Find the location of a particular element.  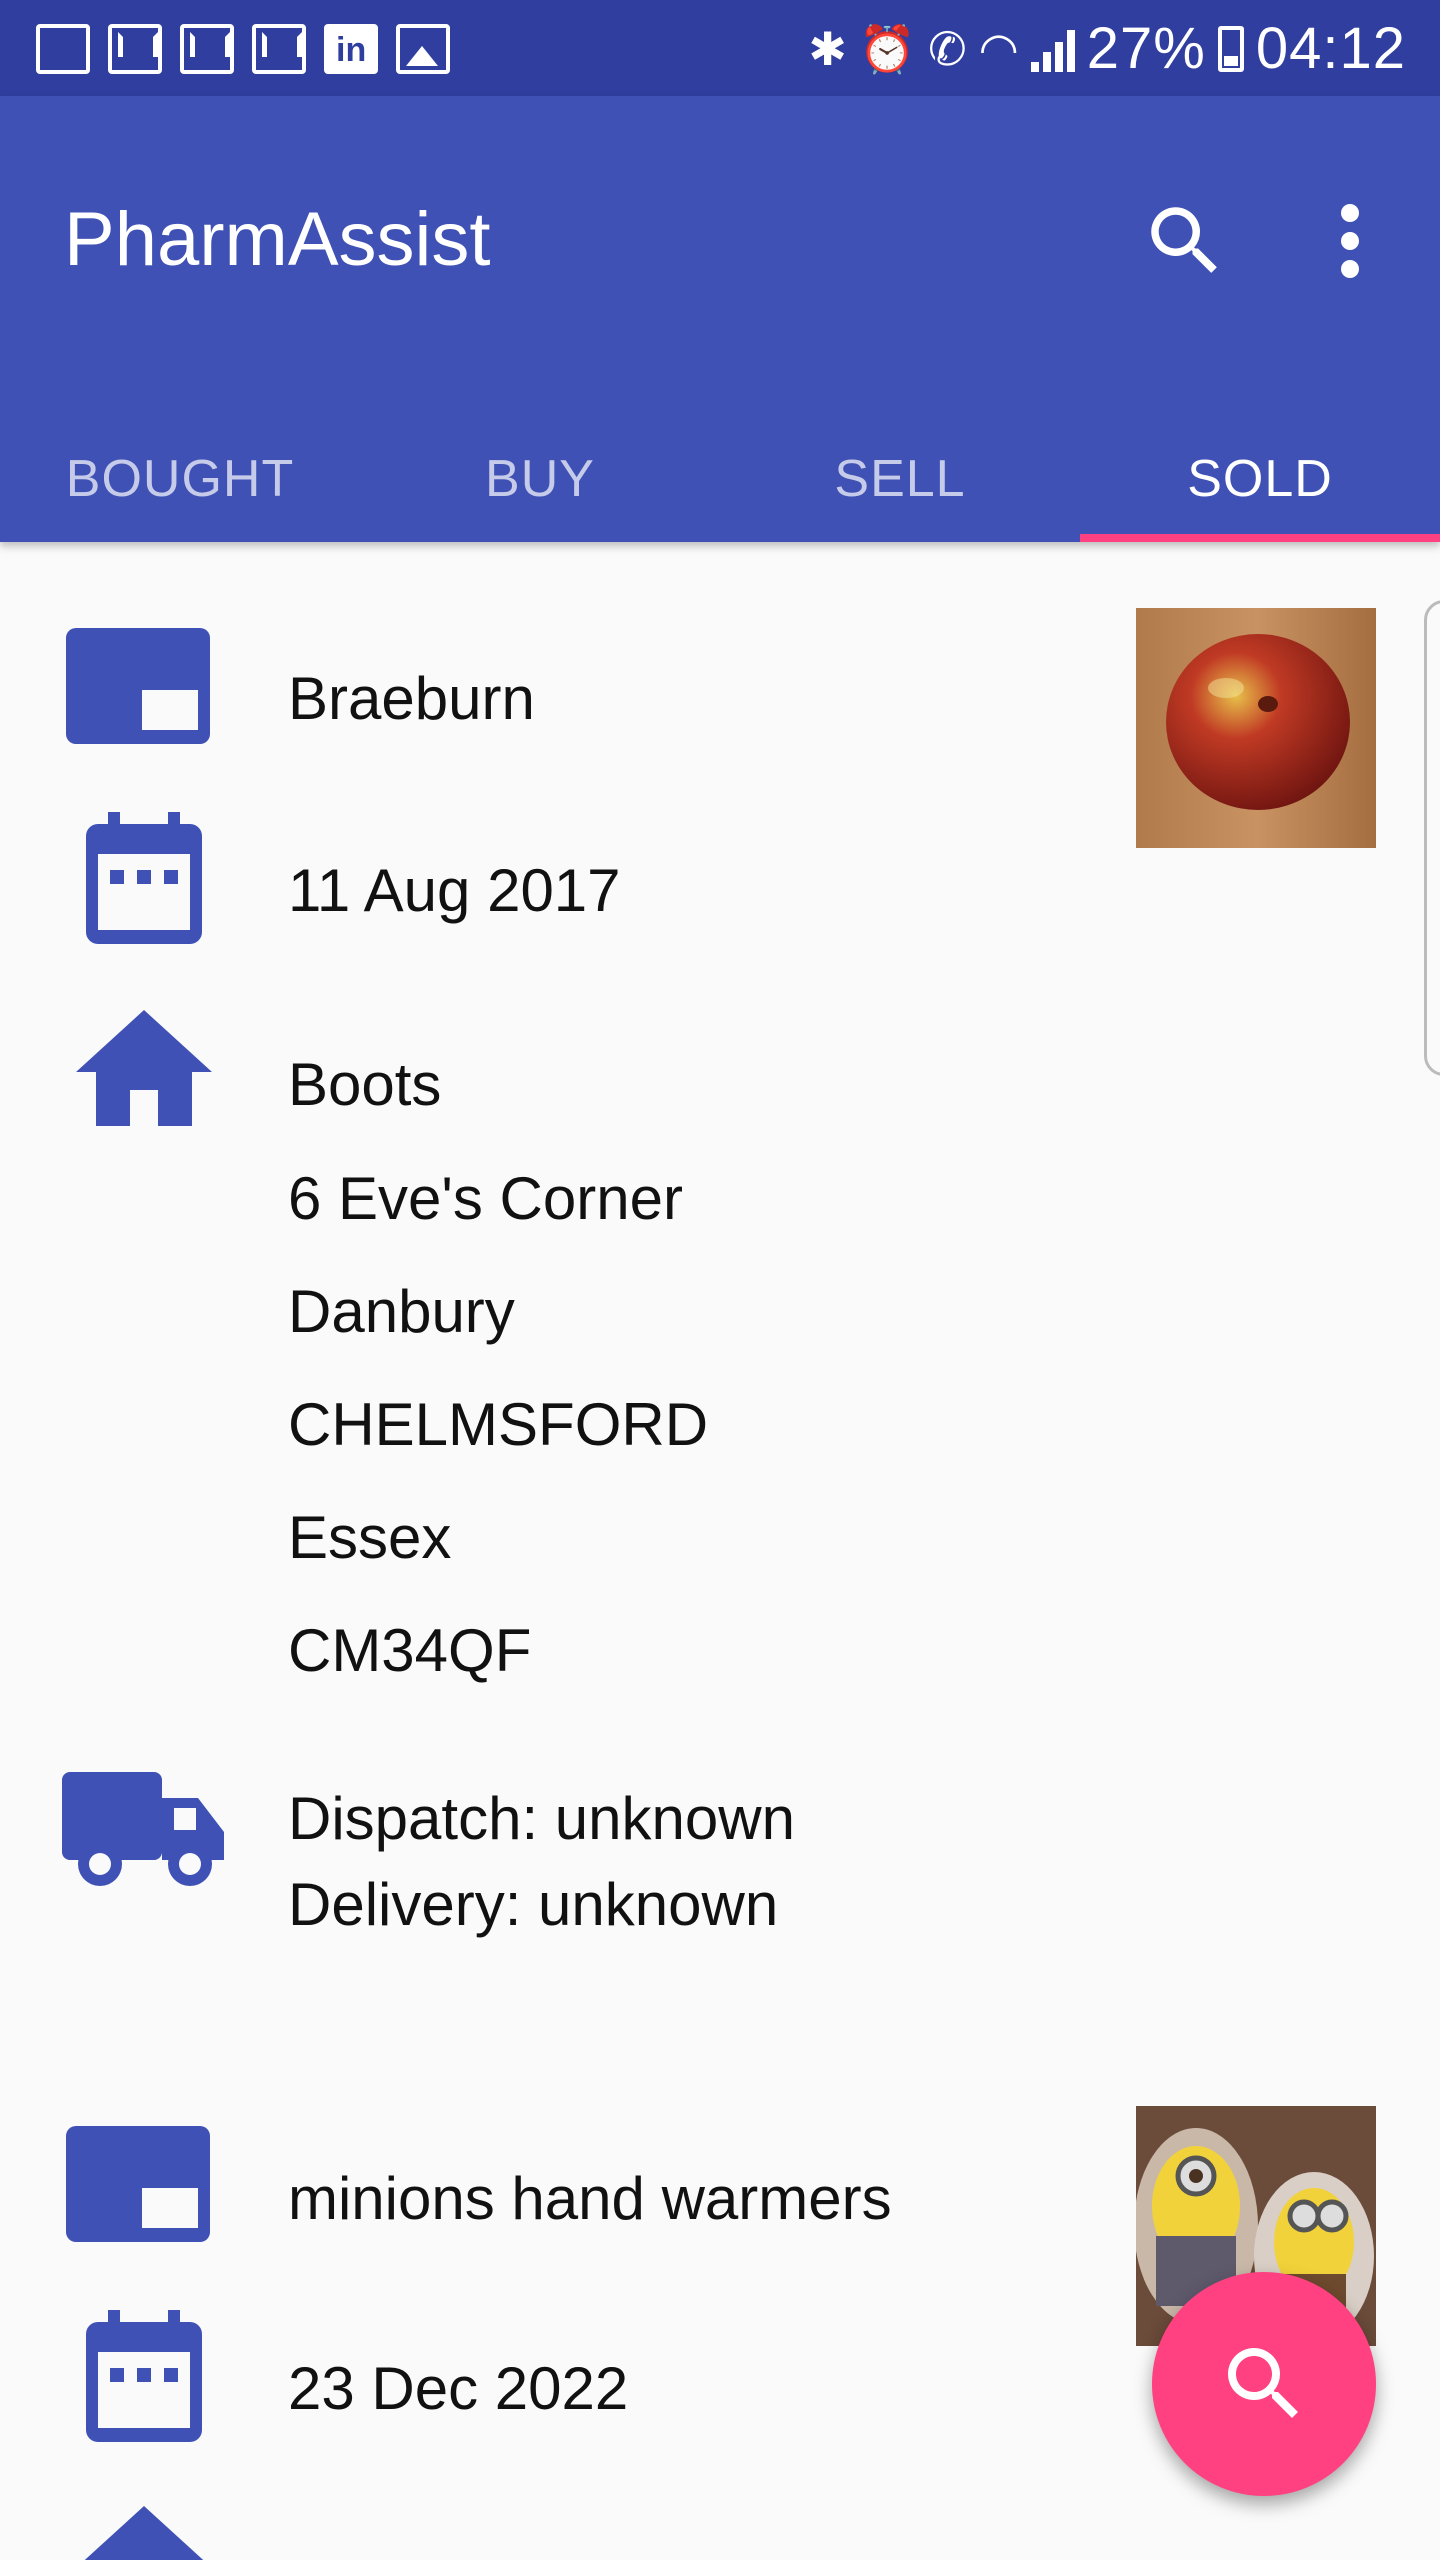

wifi-icon: ◠ is located at coordinates (998, 49).